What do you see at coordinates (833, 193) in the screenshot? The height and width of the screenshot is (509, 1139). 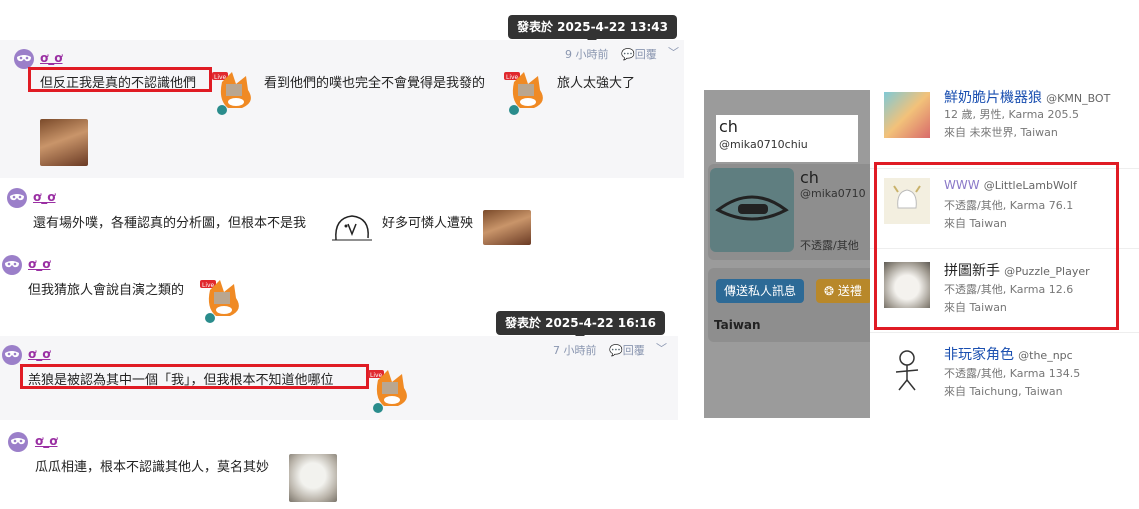 I see `profile-card-handle: @mika0710` at bounding box center [833, 193].